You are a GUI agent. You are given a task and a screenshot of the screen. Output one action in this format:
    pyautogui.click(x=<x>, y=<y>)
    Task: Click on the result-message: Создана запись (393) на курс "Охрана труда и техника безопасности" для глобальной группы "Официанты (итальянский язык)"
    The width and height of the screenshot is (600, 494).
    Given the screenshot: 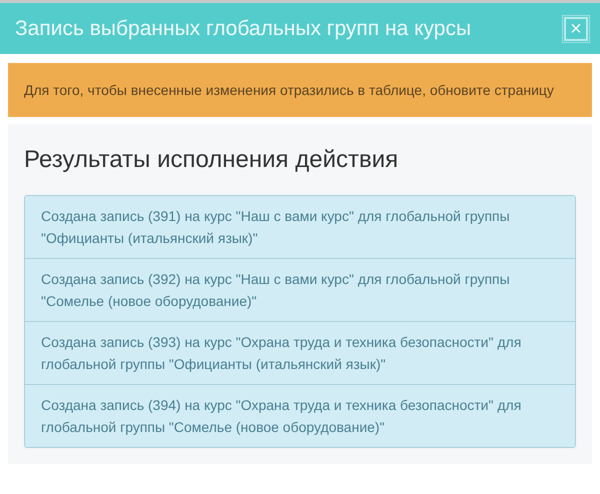 What is the action you would take?
    pyautogui.click(x=300, y=352)
    